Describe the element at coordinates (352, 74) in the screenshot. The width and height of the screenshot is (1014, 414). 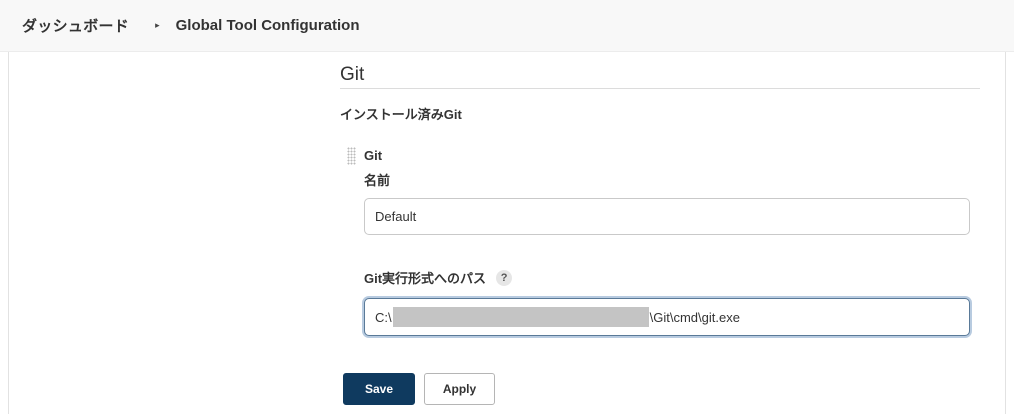
I see `section-title: Git` at that location.